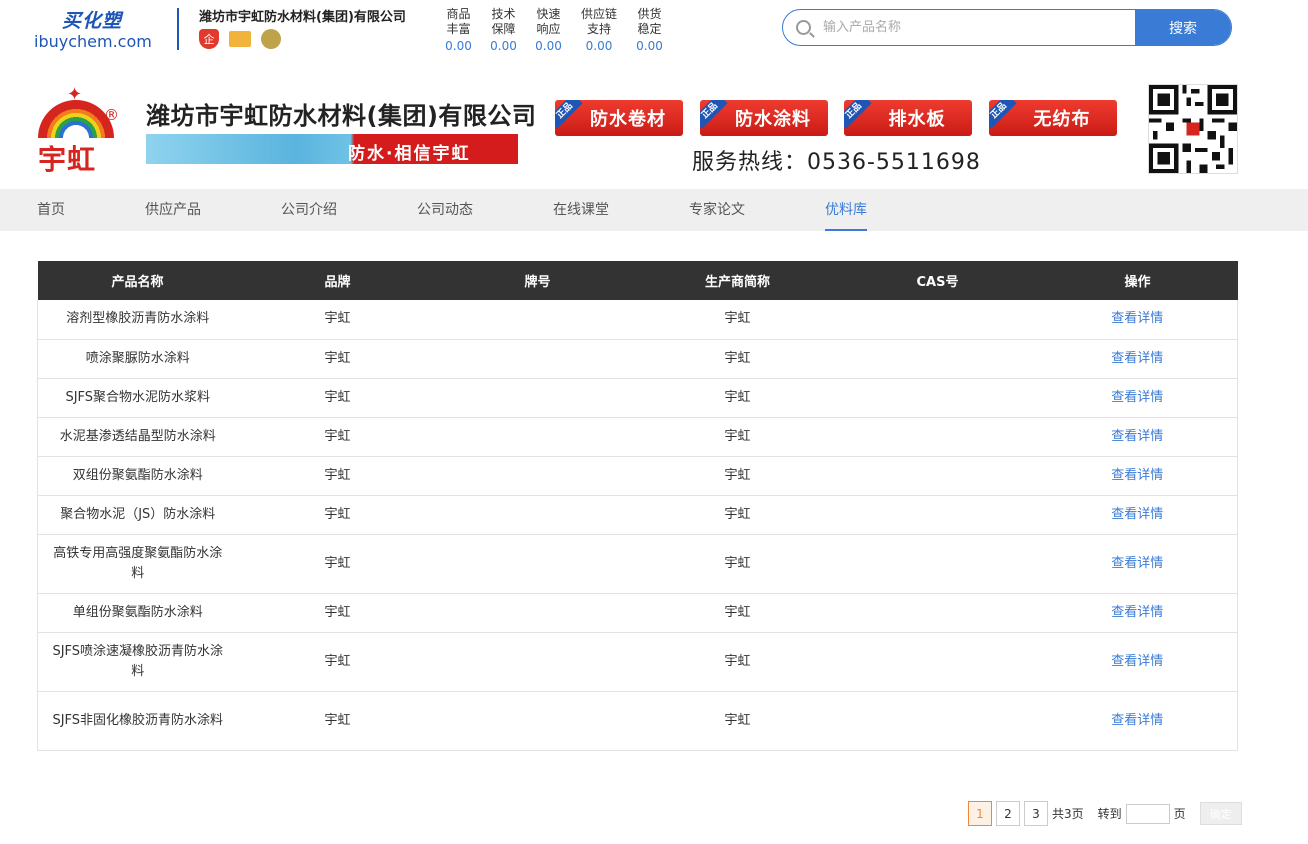 Image resolution: width=1308 pixels, height=844 pixels. What do you see at coordinates (836, 162) in the screenshot?
I see `service-hotline: 服务热线：0536-5511698` at bounding box center [836, 162].